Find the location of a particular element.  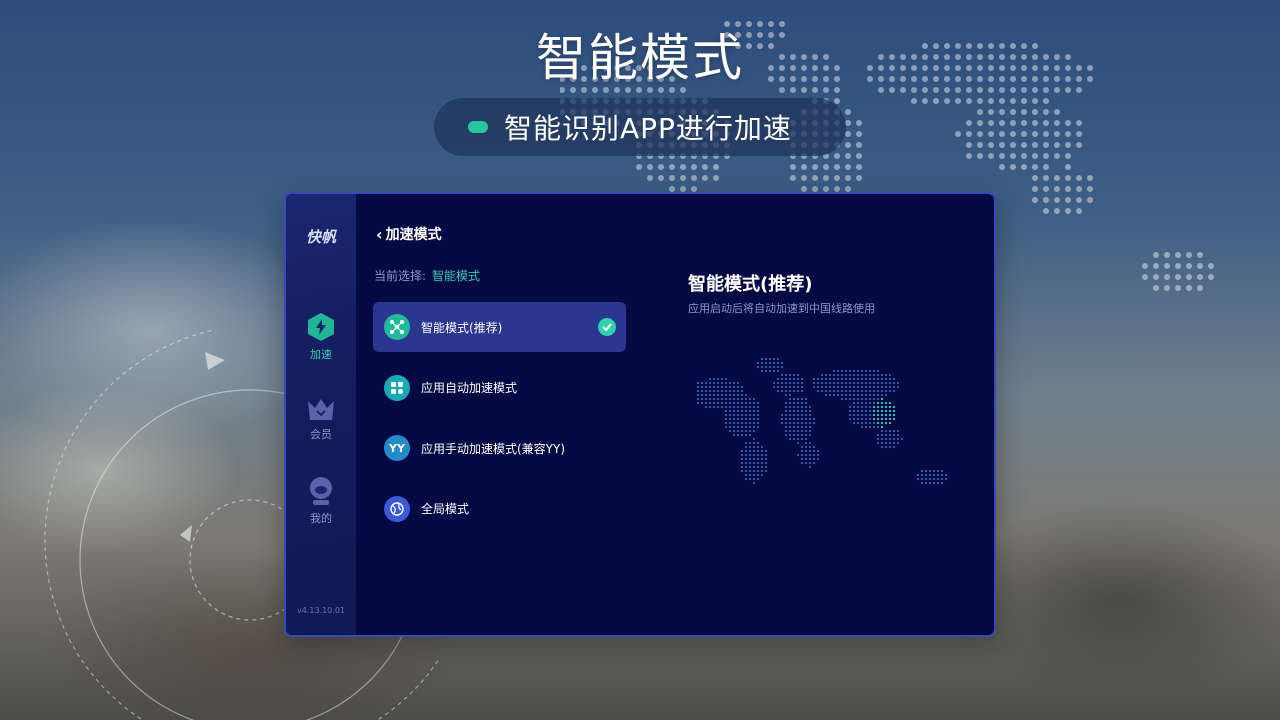

current-selection: 当前选择: 智能模式 is located at coordinates (427, 275).